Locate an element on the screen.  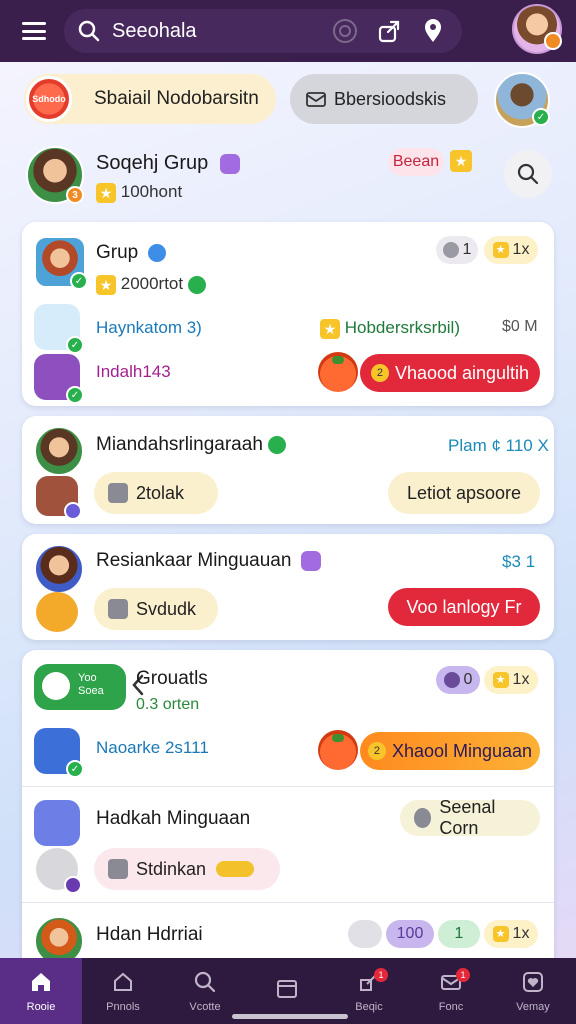
row-label: Naoarke 2s111 is located at coordinates (152, 747).